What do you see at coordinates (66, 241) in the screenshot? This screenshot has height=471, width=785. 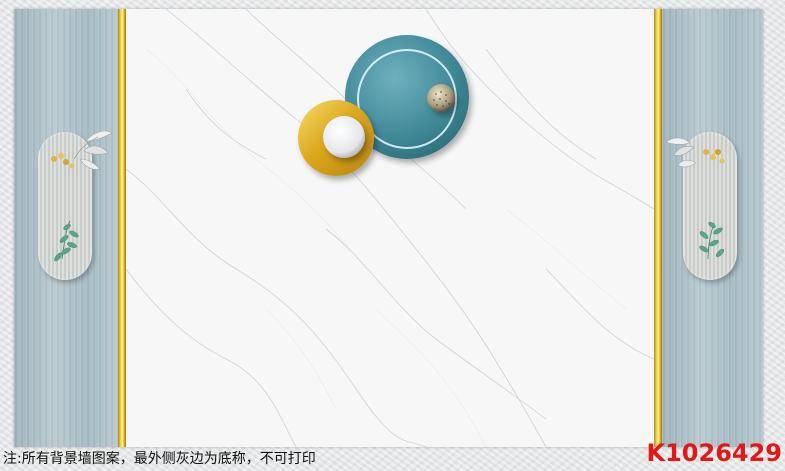 I see `left-green-sprig-icon` at bounding box center [66, 241].